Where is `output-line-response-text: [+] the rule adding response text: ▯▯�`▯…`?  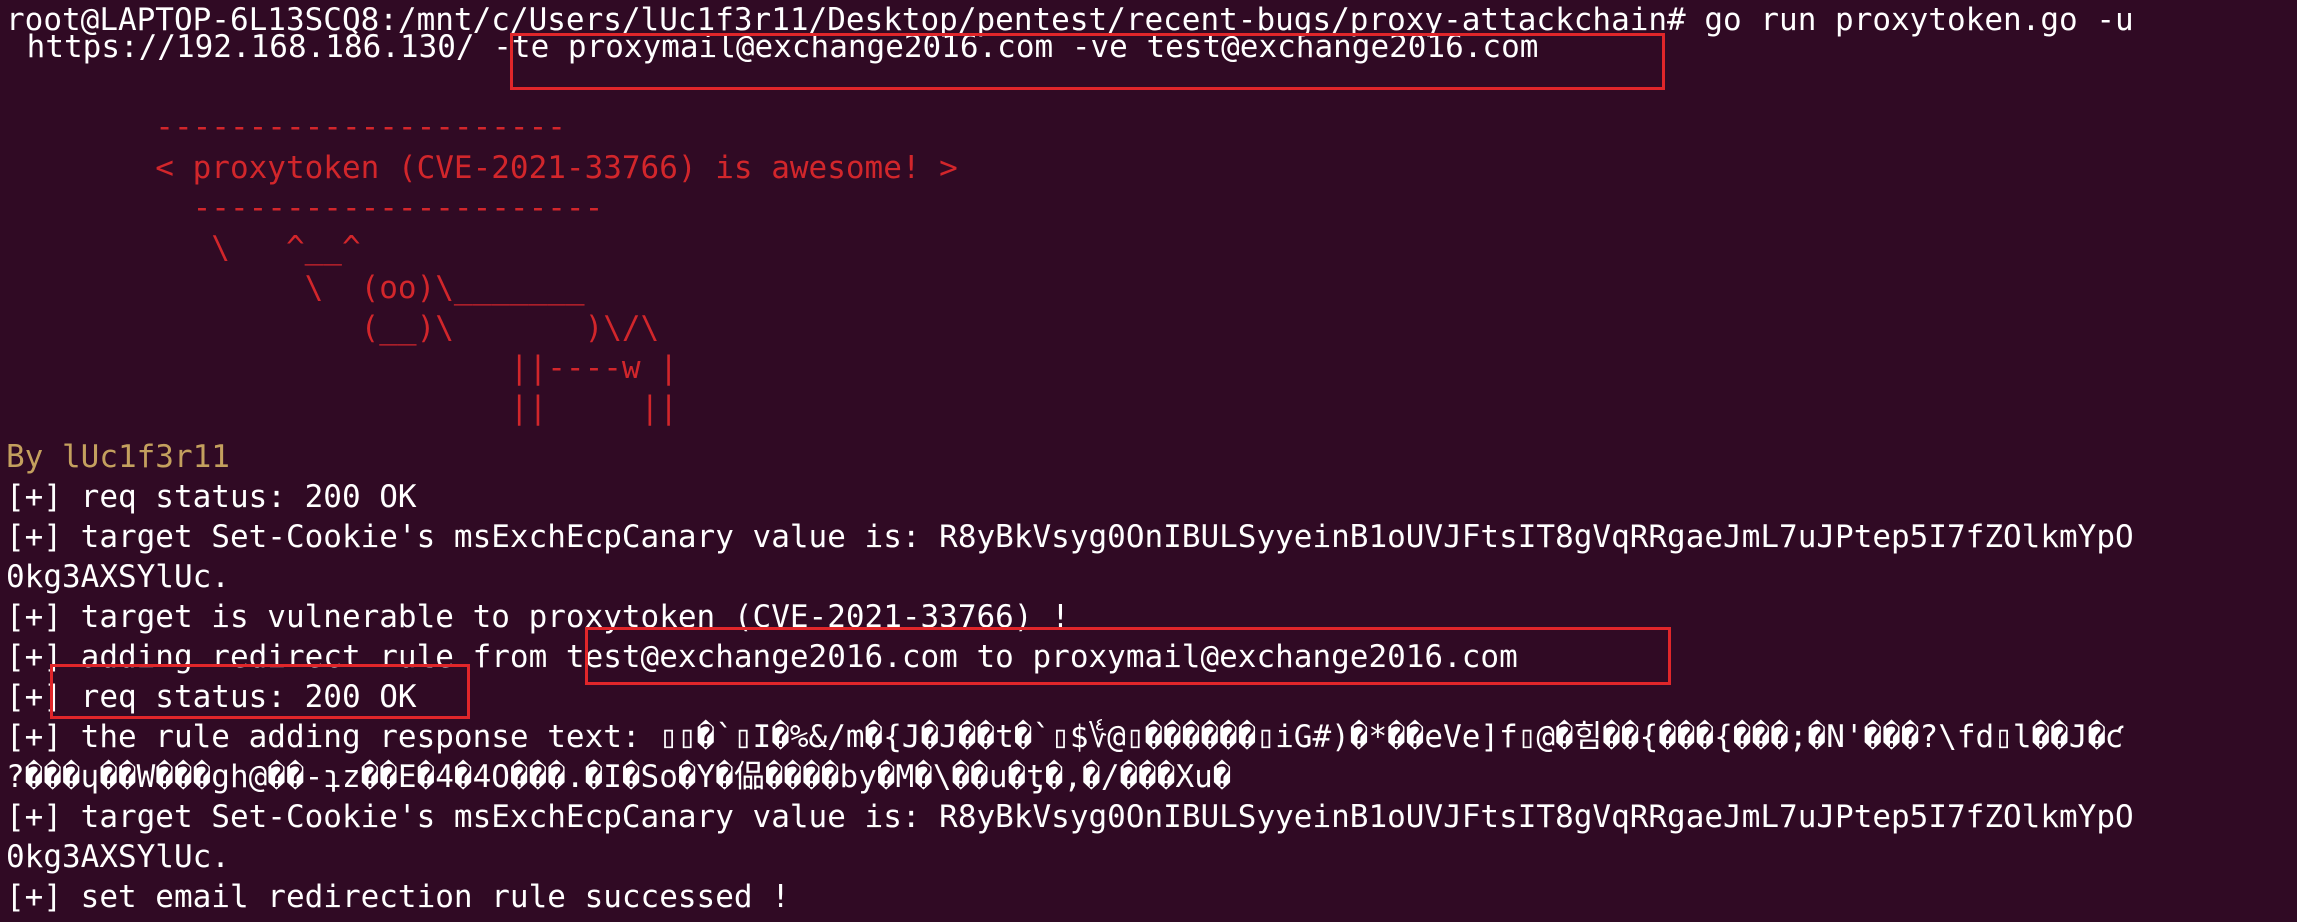 output-line-response-text: [+] the rule adding response text: ▯▯�`▯… is located at coordinates (1065, 737).